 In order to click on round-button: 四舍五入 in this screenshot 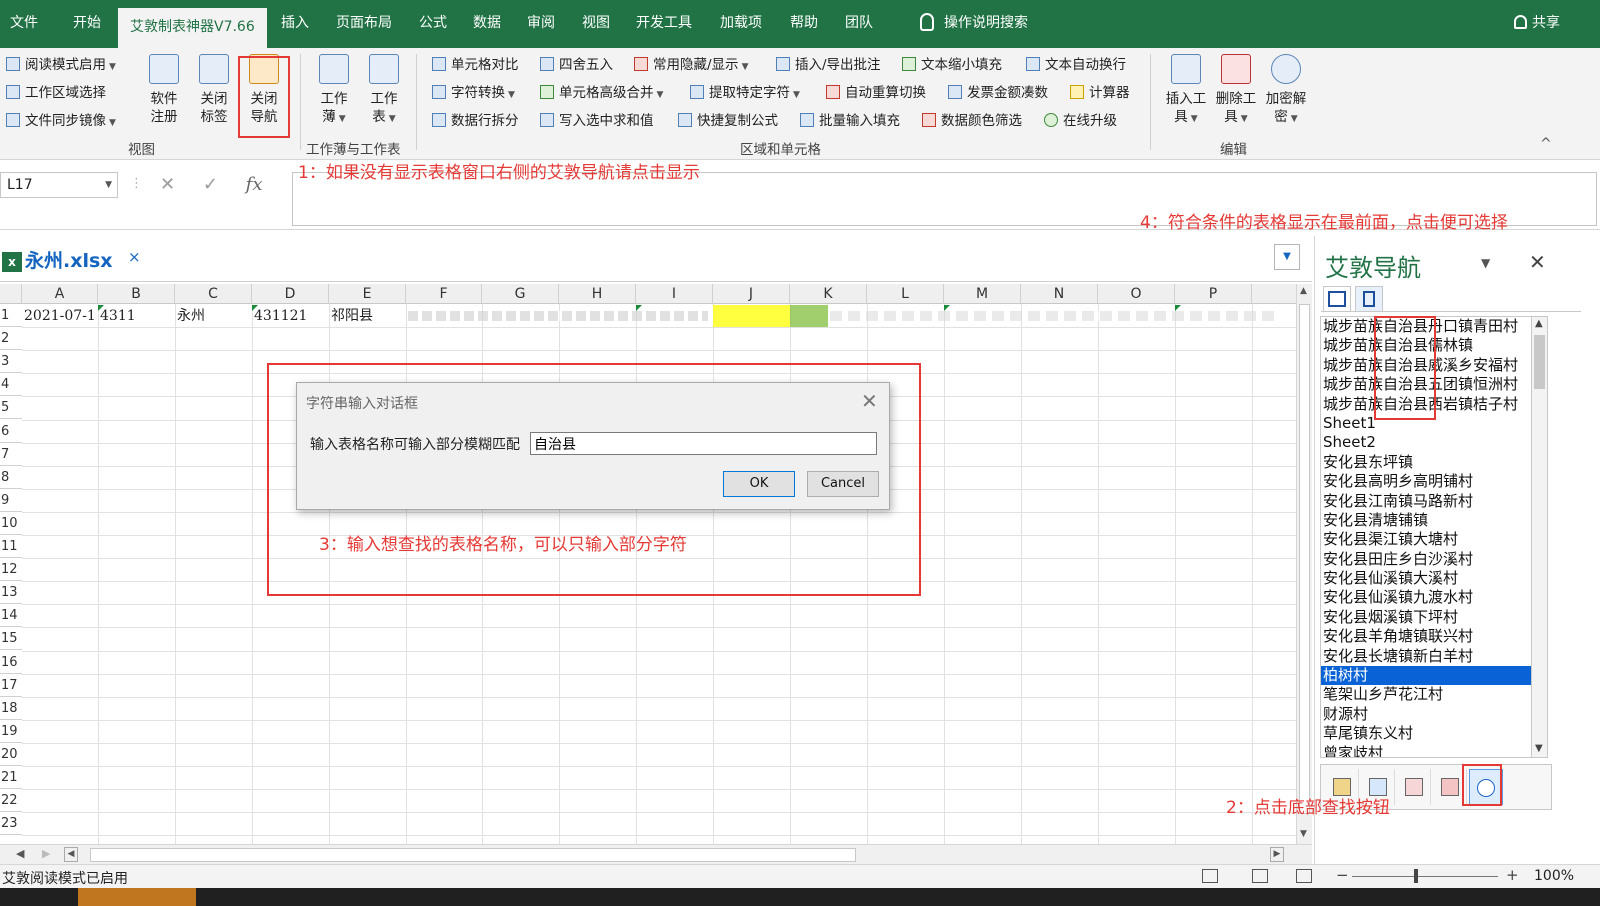, I will do `click(576, 63)`.